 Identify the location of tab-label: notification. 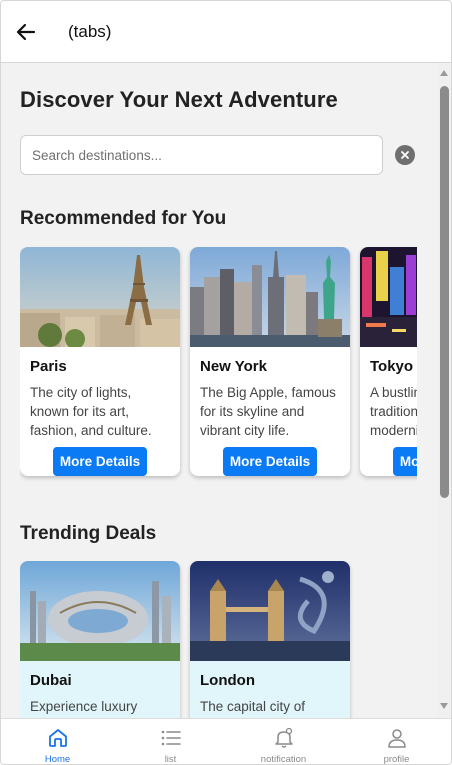
(283, 759).